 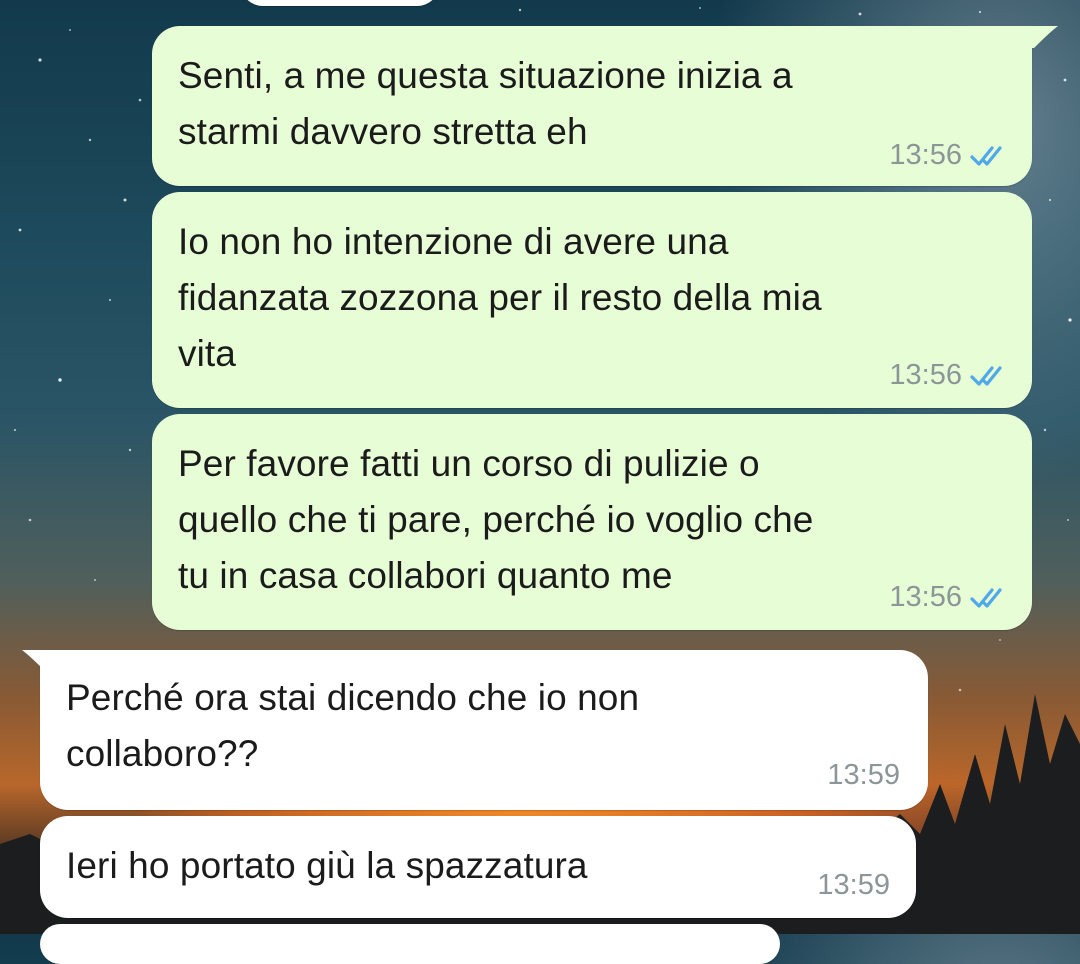 What do you see at coordinates (340, 3) in the screenshot?
I see `message-bubble-partial-top` at bounding box center [340, 3].